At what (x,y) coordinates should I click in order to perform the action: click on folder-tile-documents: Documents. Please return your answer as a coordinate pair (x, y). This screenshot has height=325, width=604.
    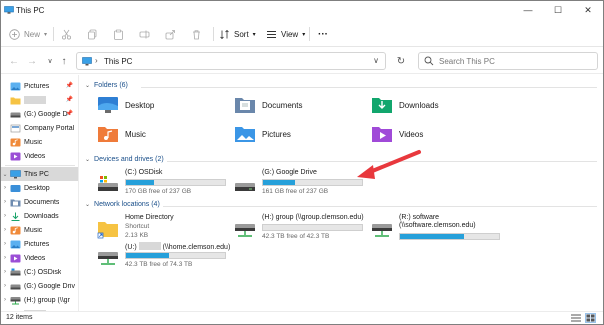
    Looking at the image, I should click on (304, 105).